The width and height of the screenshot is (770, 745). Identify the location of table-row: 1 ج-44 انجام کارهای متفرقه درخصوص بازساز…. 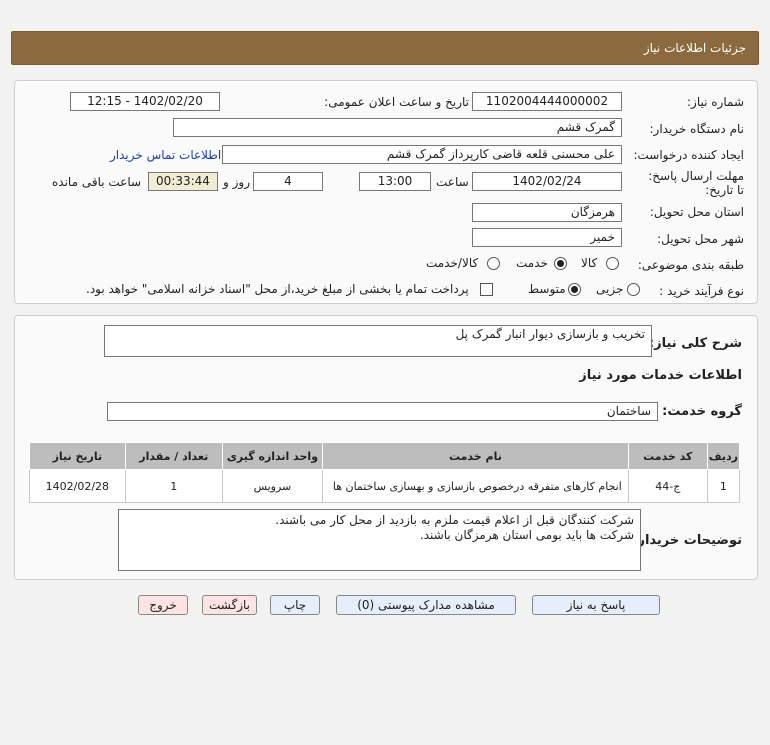
(385, 486).